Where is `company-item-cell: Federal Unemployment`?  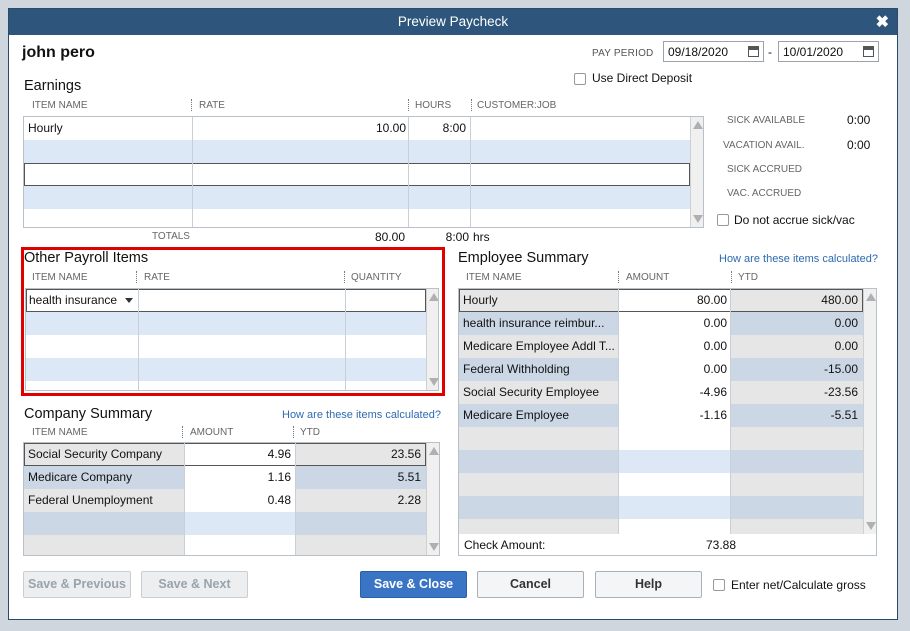 company-item-cell: Federal Unemployment is located at coordinates (90, 500).